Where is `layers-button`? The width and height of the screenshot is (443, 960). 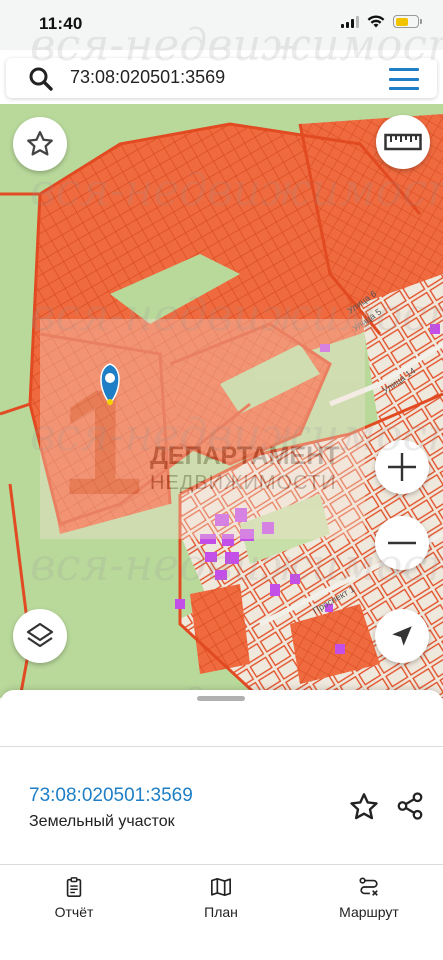
layers-button is located at coordinates (40, 636).